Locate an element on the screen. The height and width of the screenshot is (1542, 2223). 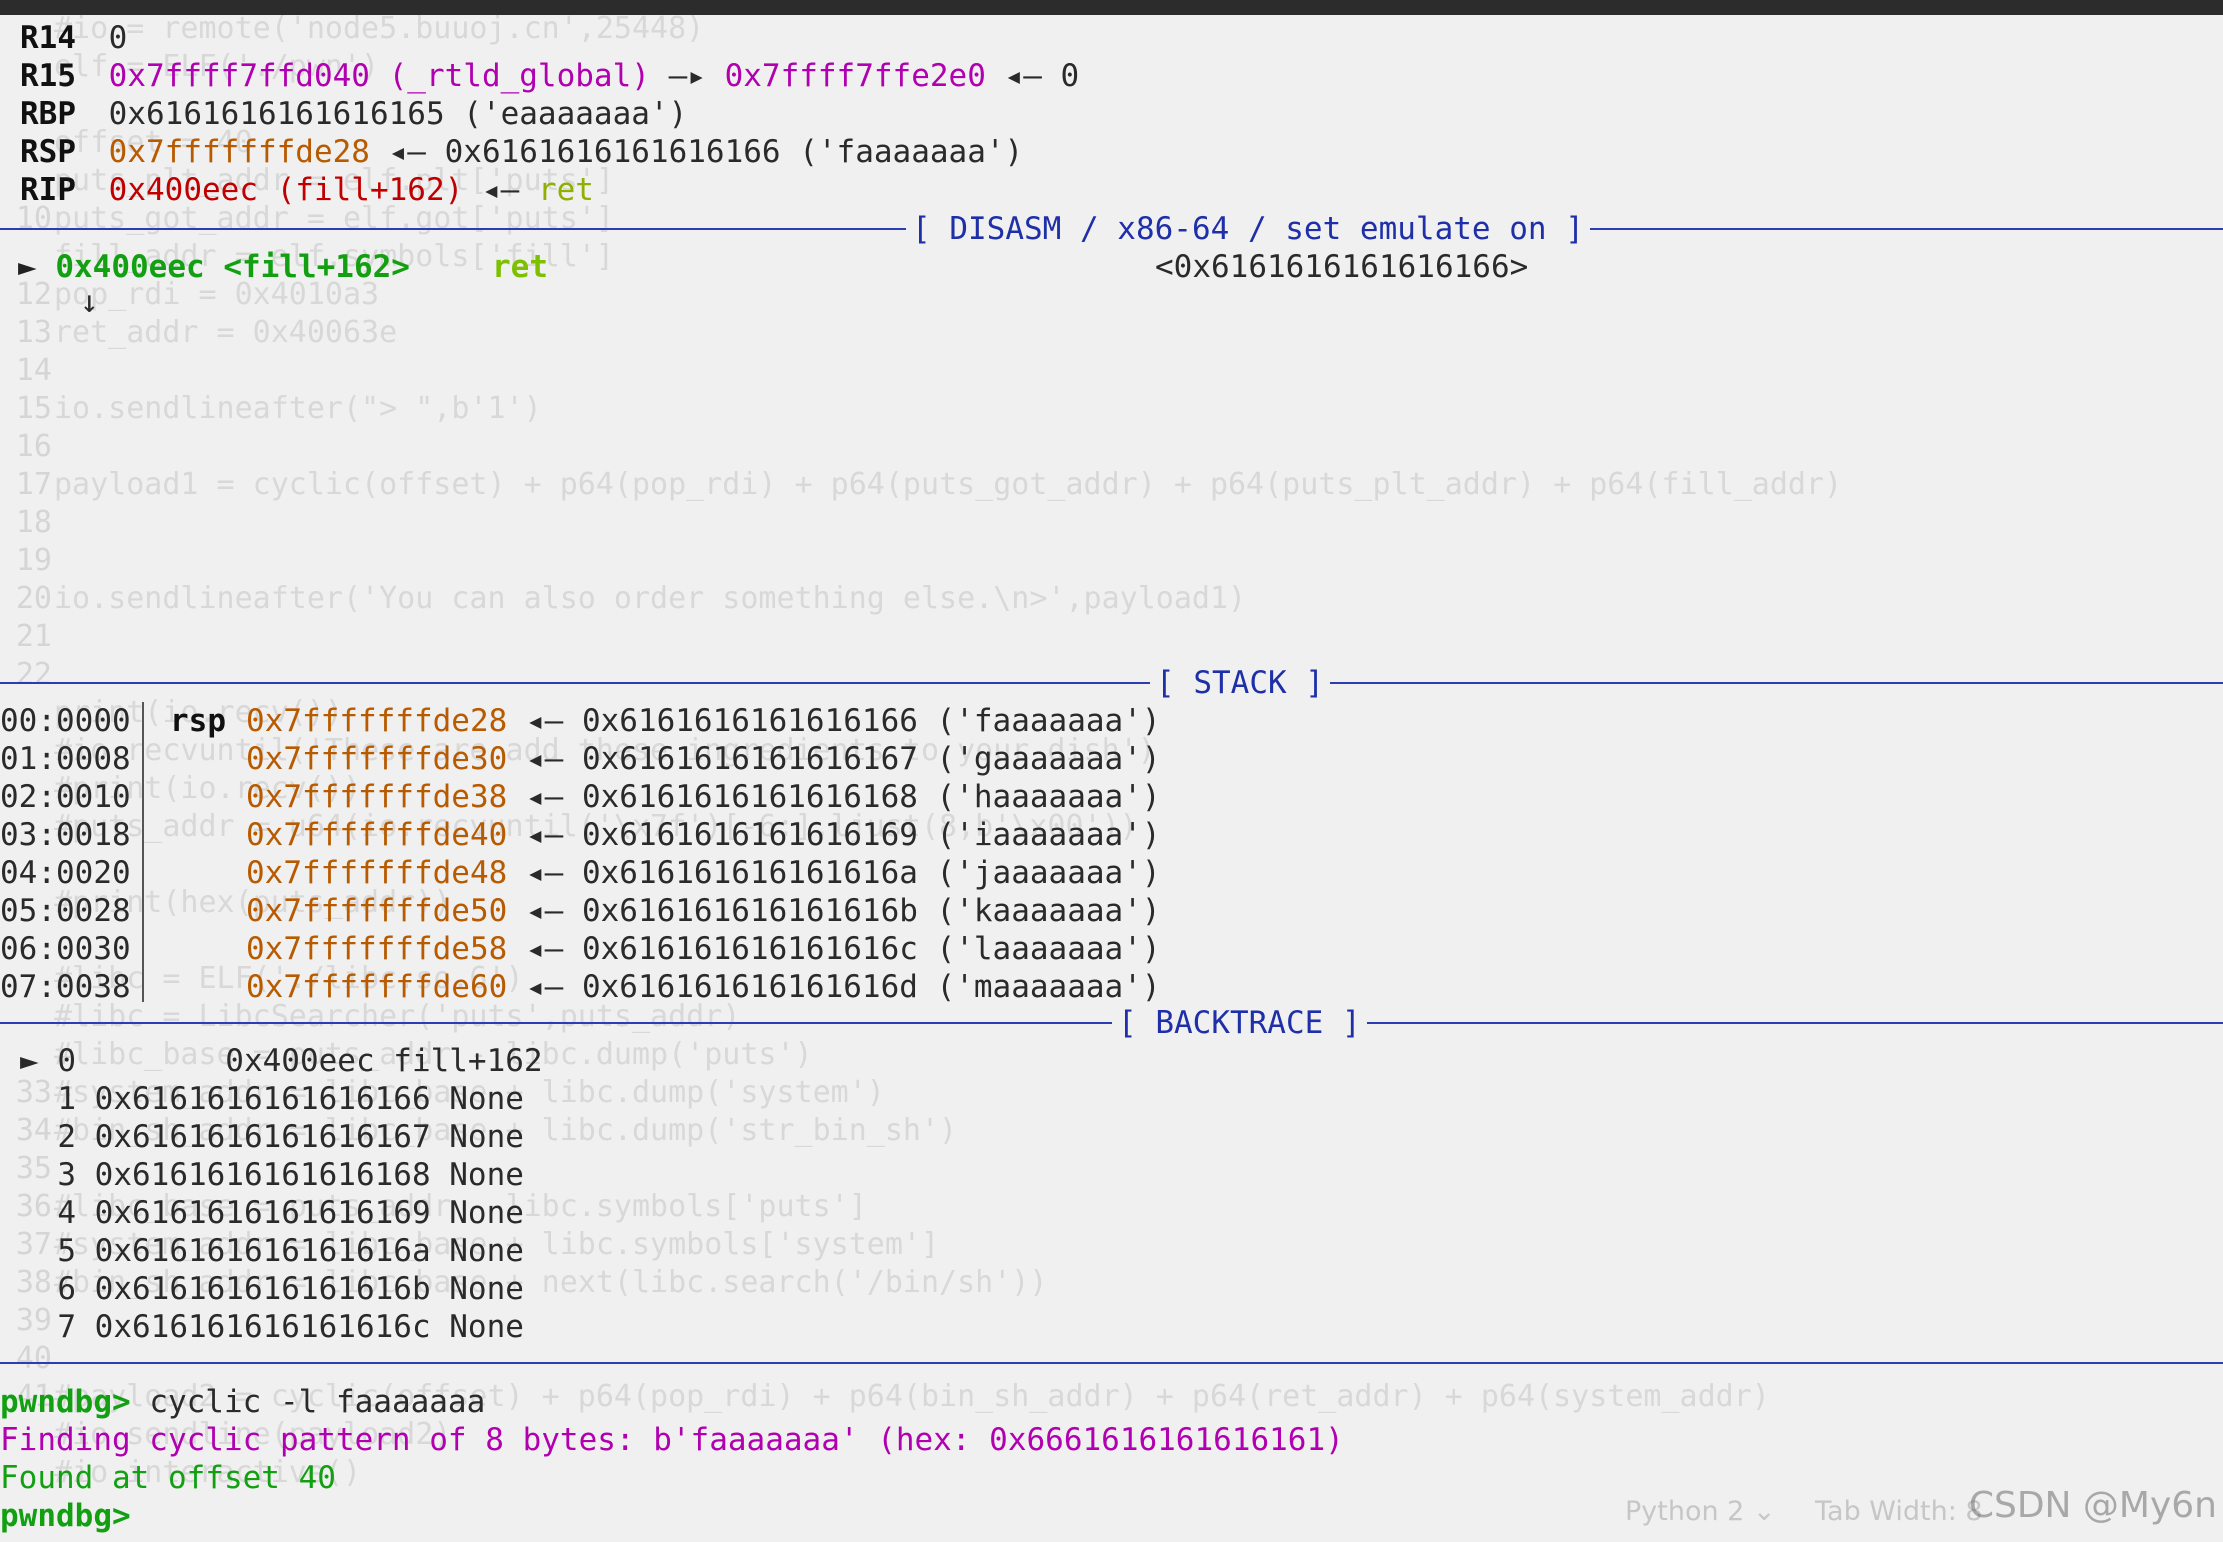
register-value: 0x6161616161616165 ('eaaaaaaa') is located at coordinates (398, 114).